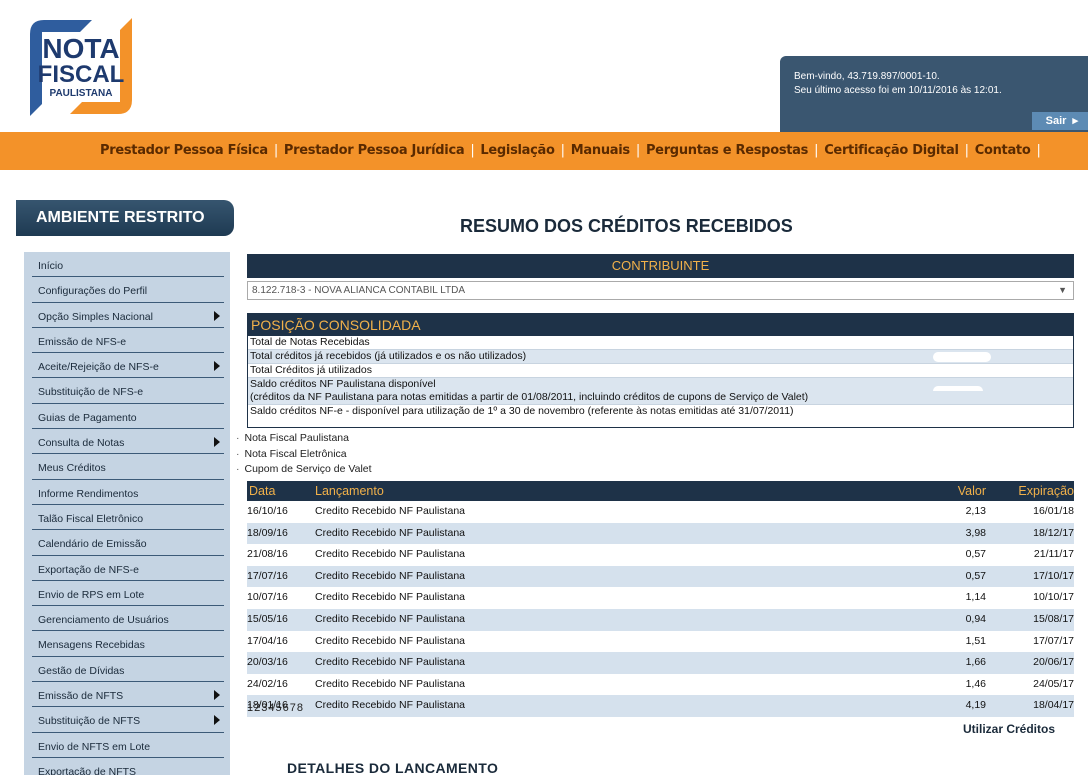  I want to click on sidebar-item: Aceite/Rejeição de NFS-e, so click(127, 366).